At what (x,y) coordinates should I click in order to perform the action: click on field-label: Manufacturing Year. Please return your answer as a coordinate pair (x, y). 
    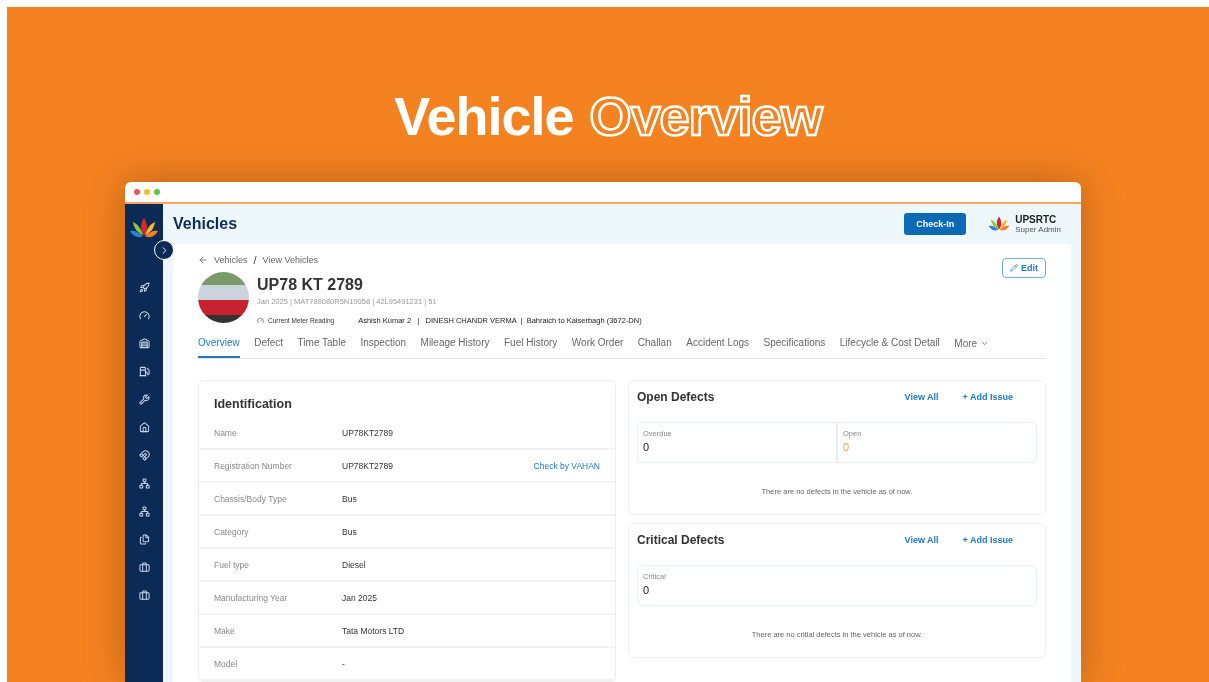
    Looking at the image, I should click on (251, 597).